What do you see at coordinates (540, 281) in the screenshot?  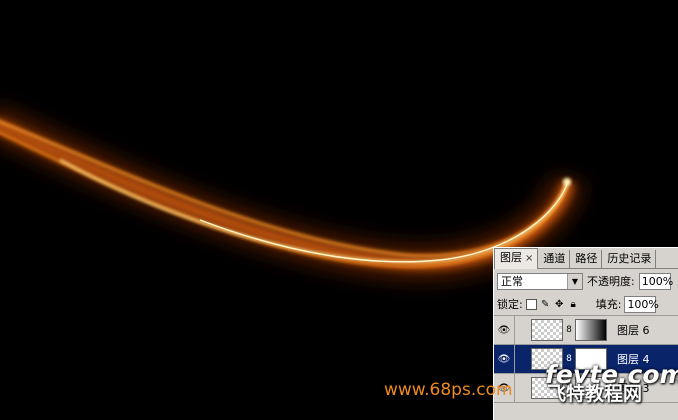 I see `blend-mode-select: 正常 ▼` at bounding box center [540, 281].